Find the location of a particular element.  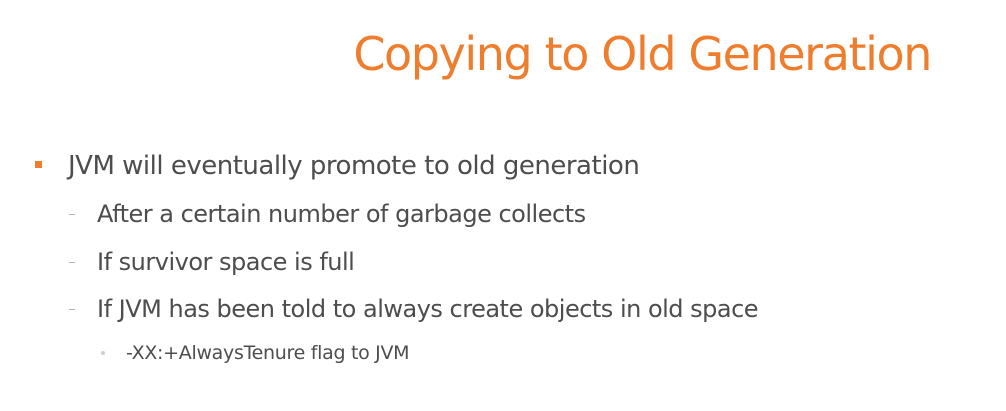

dot-bullet-icon is located at coordinates (103, 353).